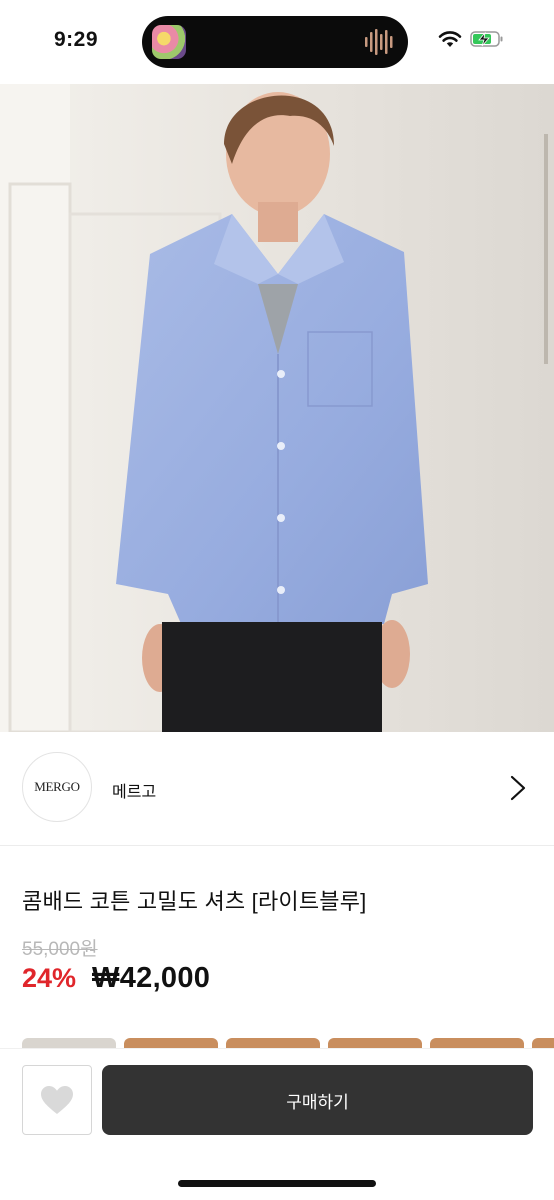 The image size is (554, 1200). What do you see at coordinates (57, 787) in the screenshot?
I see `store-logo: MERGO` at bounding box center [57, 787].